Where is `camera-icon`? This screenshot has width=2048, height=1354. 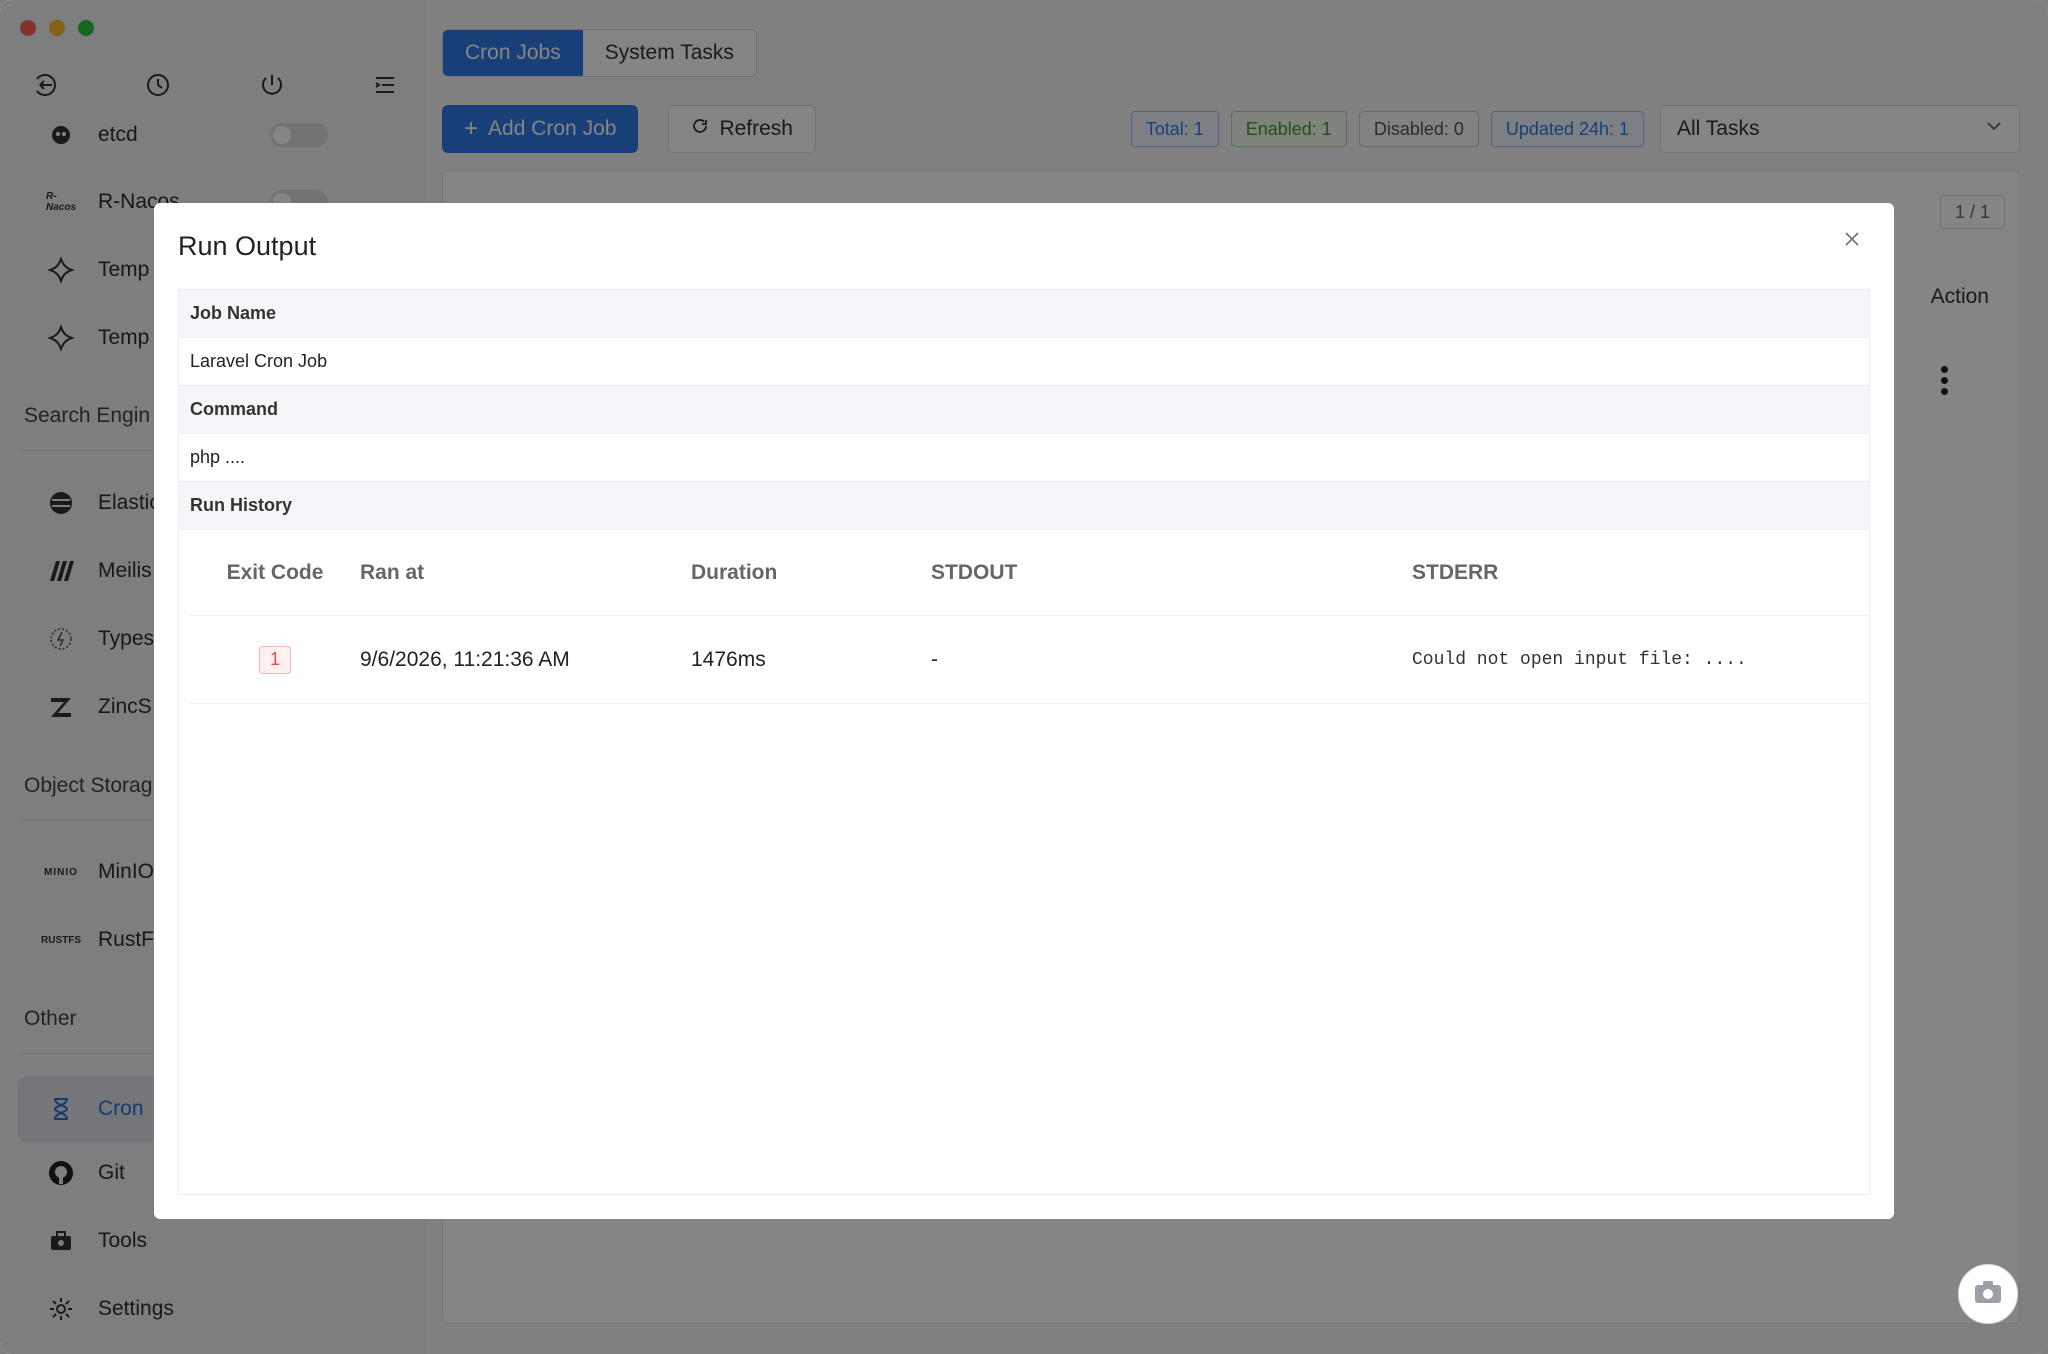
camera-icon is located at coordinates (1988, 1294).